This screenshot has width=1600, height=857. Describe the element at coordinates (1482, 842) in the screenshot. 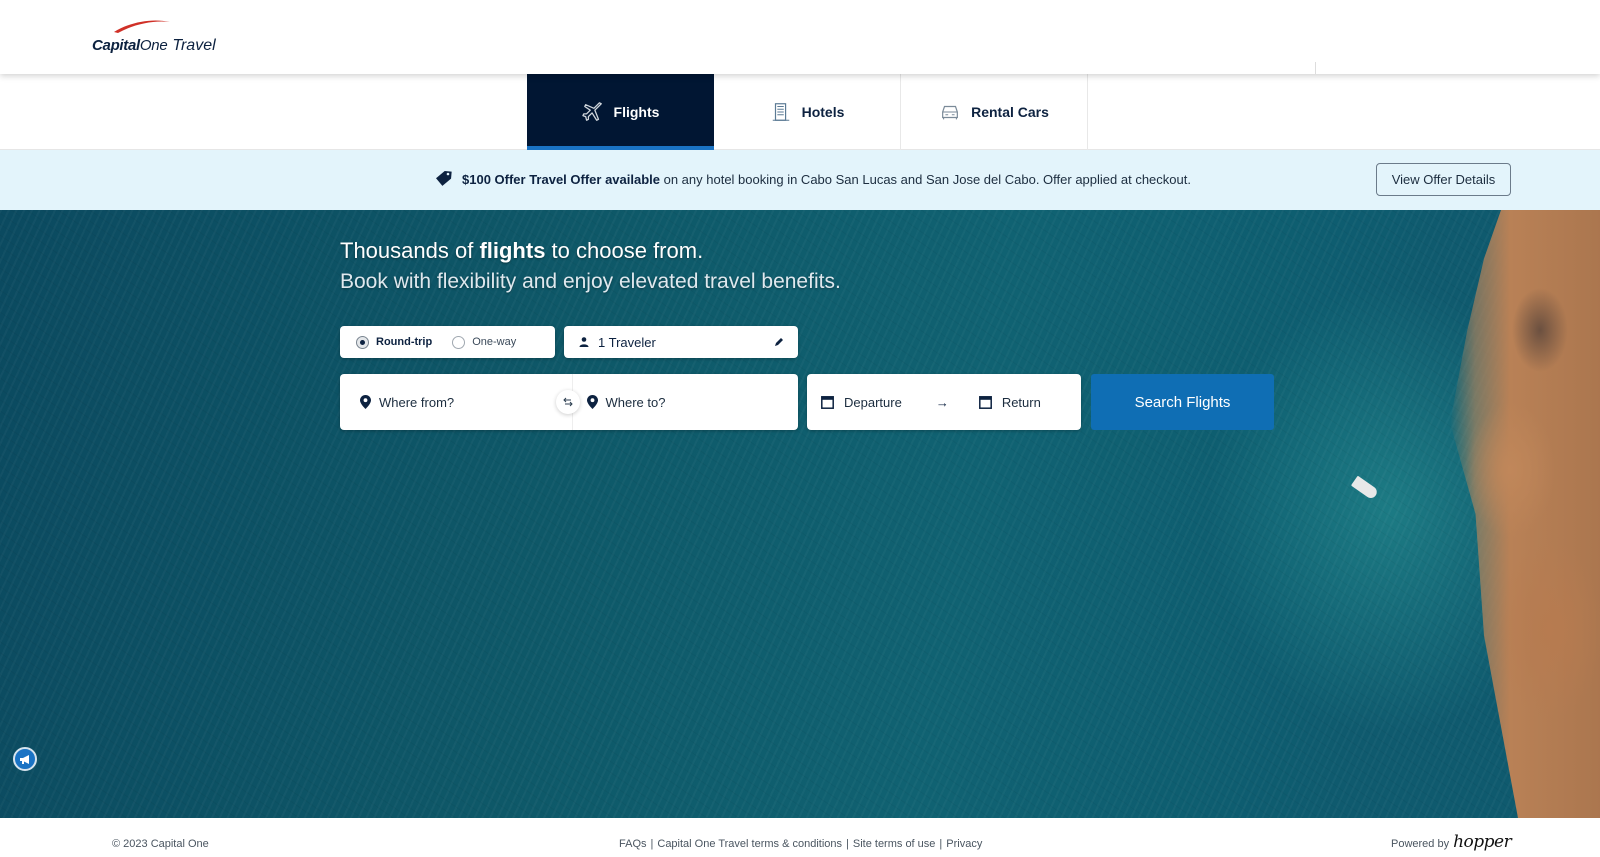

I see `hopper-logo: hopper` at that location.